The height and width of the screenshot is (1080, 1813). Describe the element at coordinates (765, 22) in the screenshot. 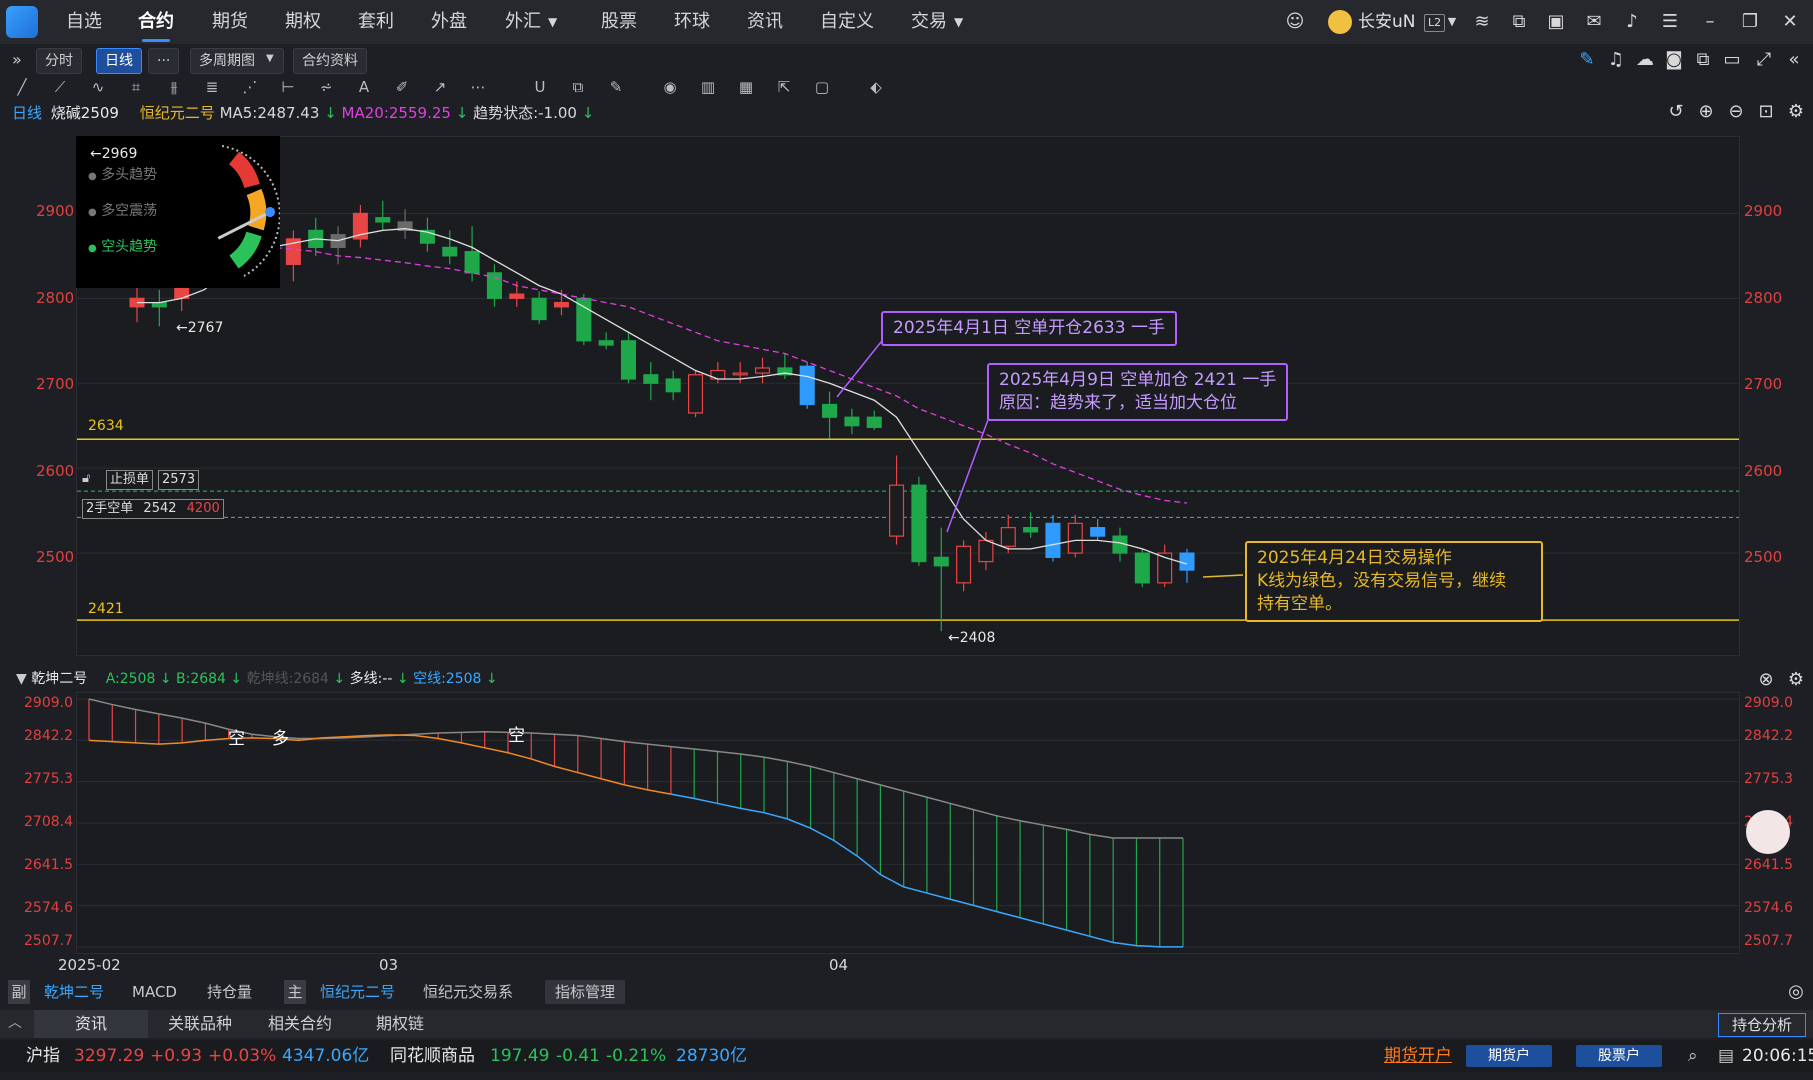

I see `nav-zixun: 资讯` at that location.